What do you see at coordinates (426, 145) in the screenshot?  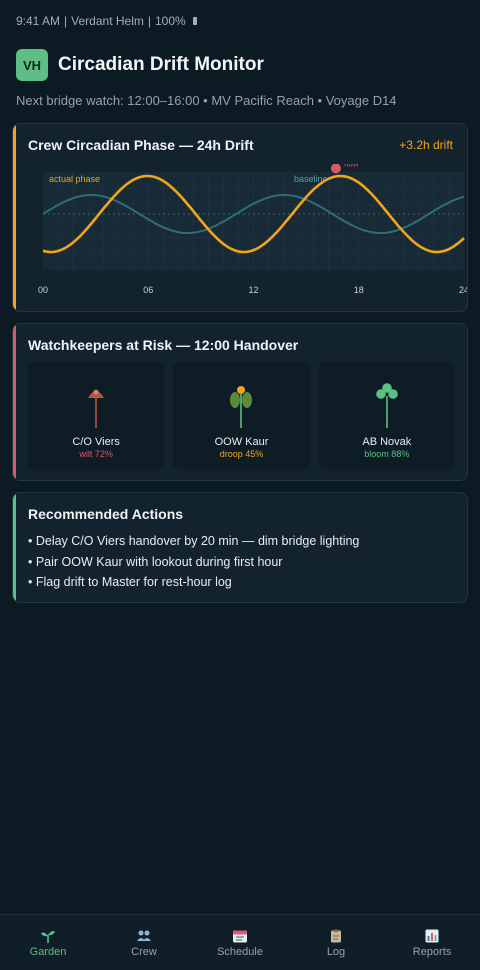 I see `drift-badge: +3.2h drift` at bounding box center [426, 145].